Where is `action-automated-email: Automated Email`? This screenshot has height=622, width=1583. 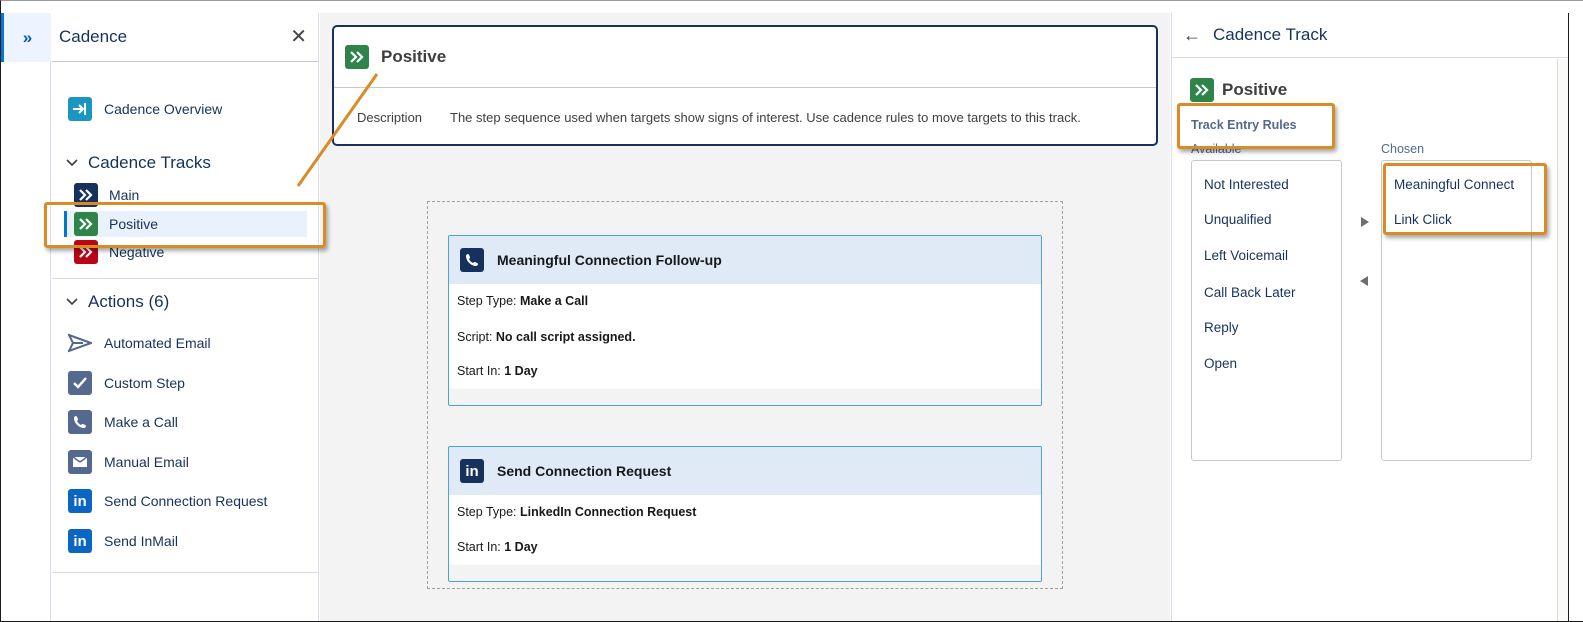
action-automated-email: Automated Email is located at coordinates (139, 343).